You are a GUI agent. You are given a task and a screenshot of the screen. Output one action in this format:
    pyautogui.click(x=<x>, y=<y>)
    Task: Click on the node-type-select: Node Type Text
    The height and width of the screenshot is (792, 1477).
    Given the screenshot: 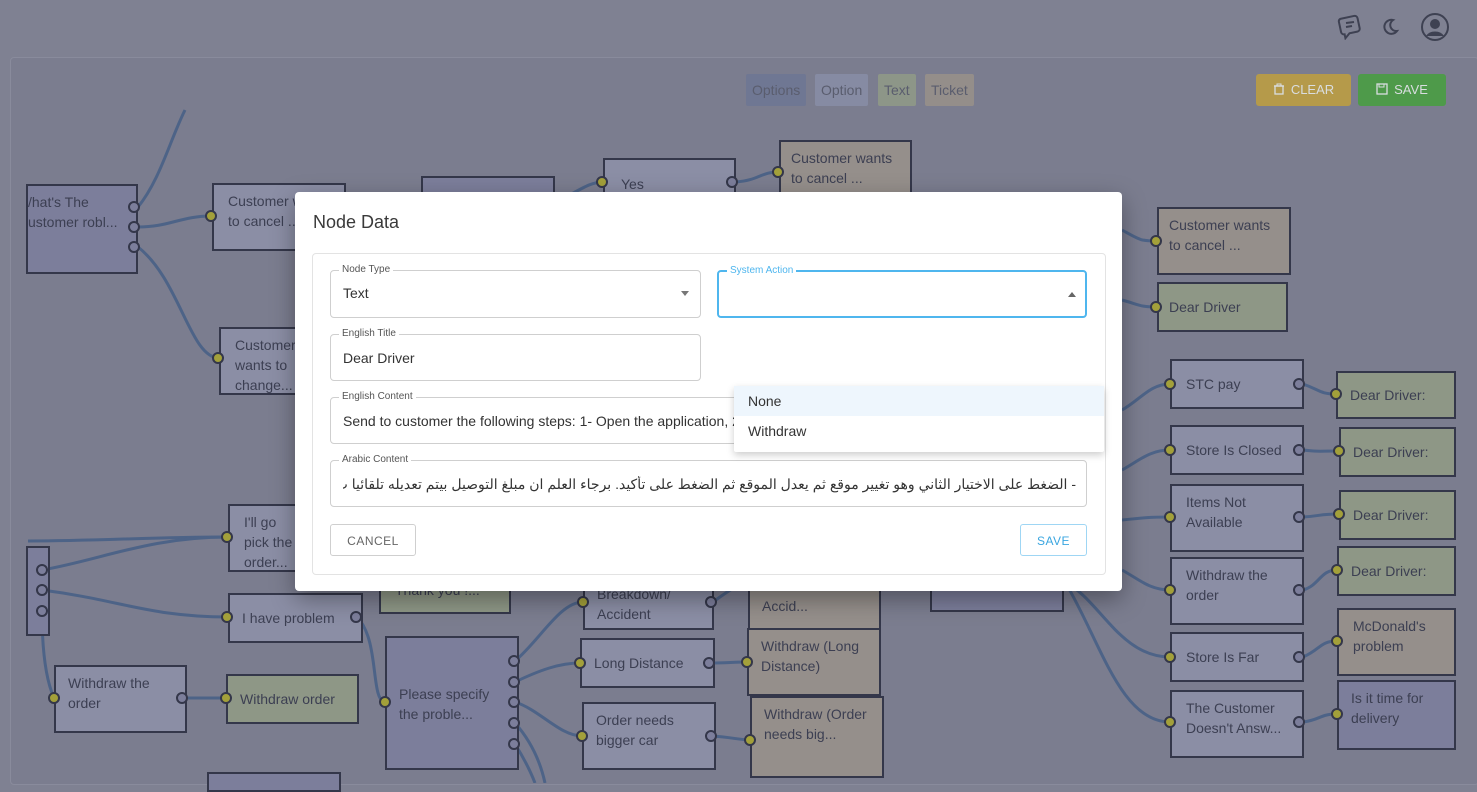 What is the action you would take?
    pyautogui.click(x=515, y=291)
    